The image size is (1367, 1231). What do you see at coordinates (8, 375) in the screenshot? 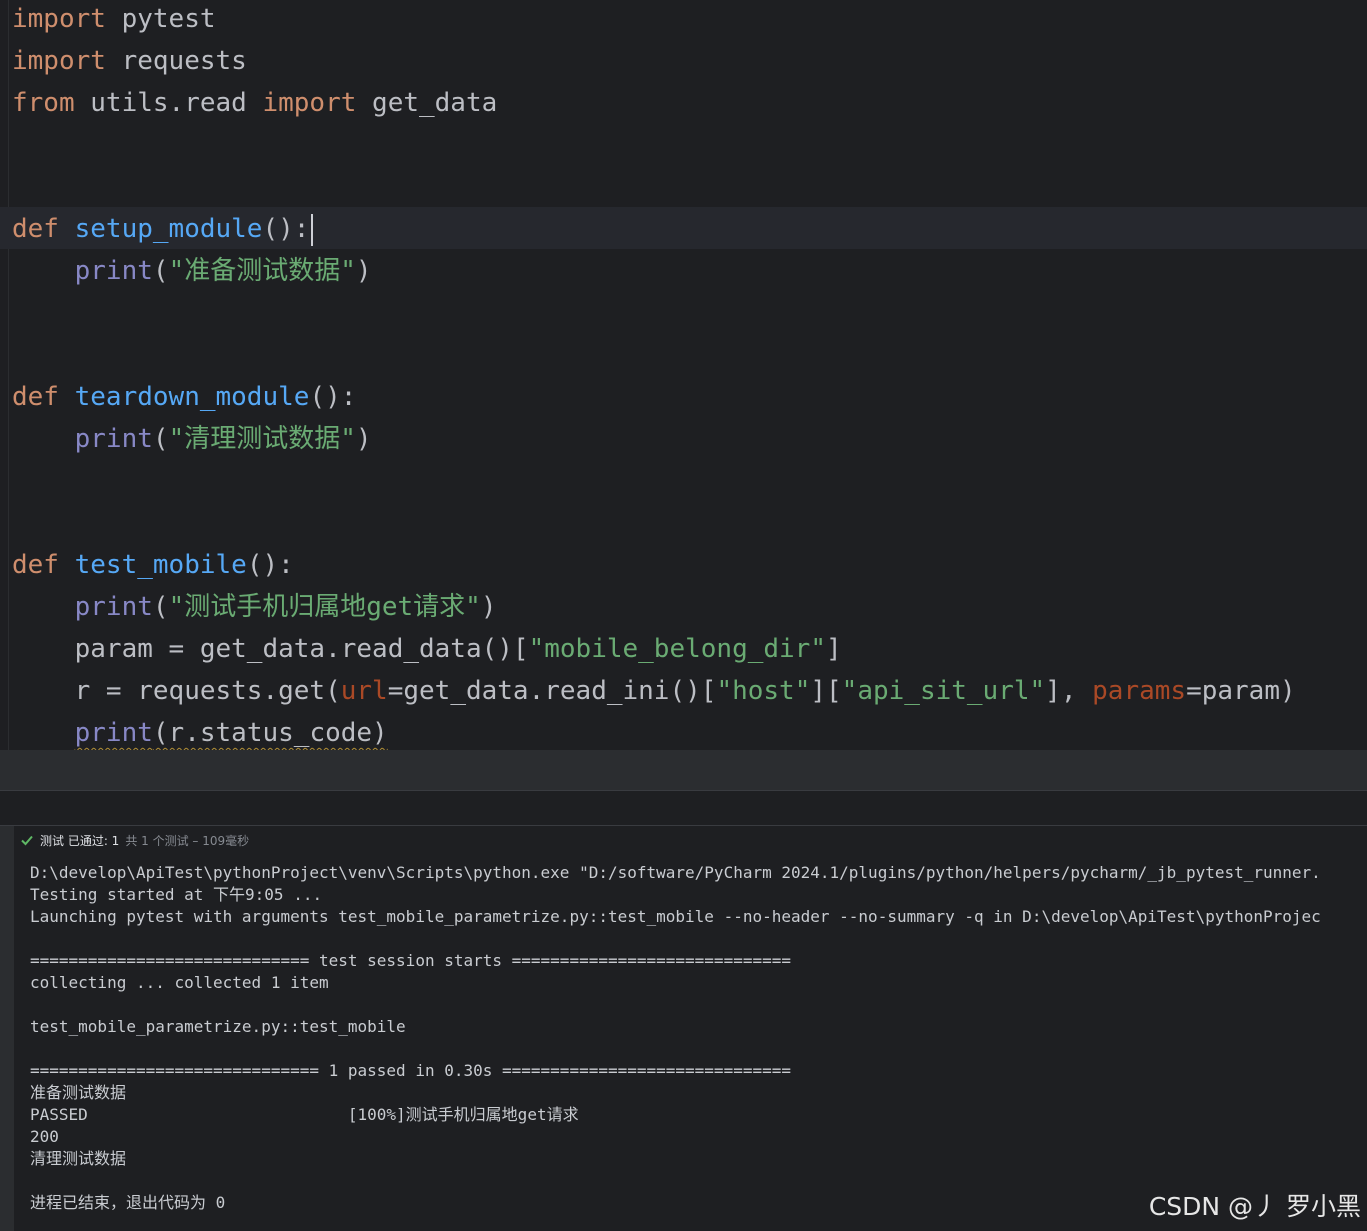
I see `gutter-divider` at bounding box center [8, 375].